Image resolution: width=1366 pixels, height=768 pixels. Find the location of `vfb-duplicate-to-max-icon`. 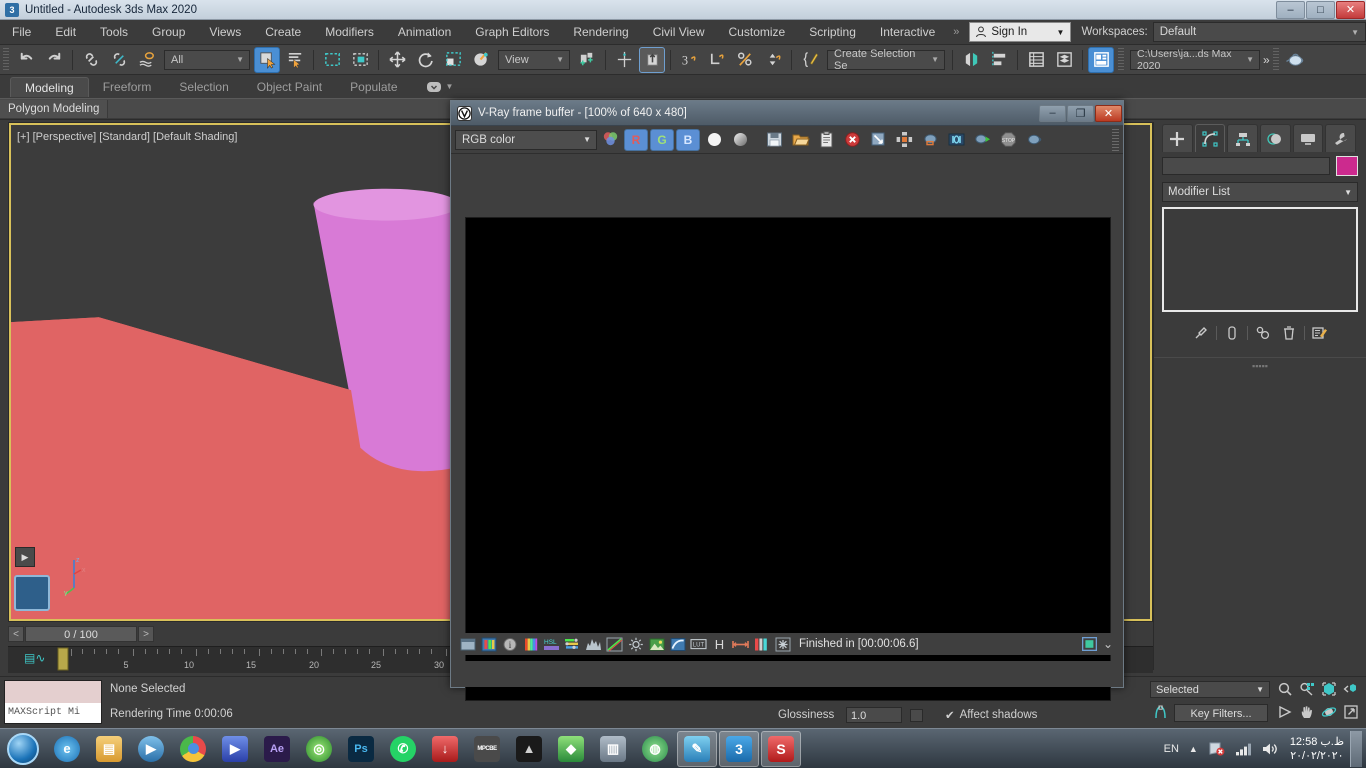

vfb-duplicate-to-max-icon is located at coordinates (878, 140).